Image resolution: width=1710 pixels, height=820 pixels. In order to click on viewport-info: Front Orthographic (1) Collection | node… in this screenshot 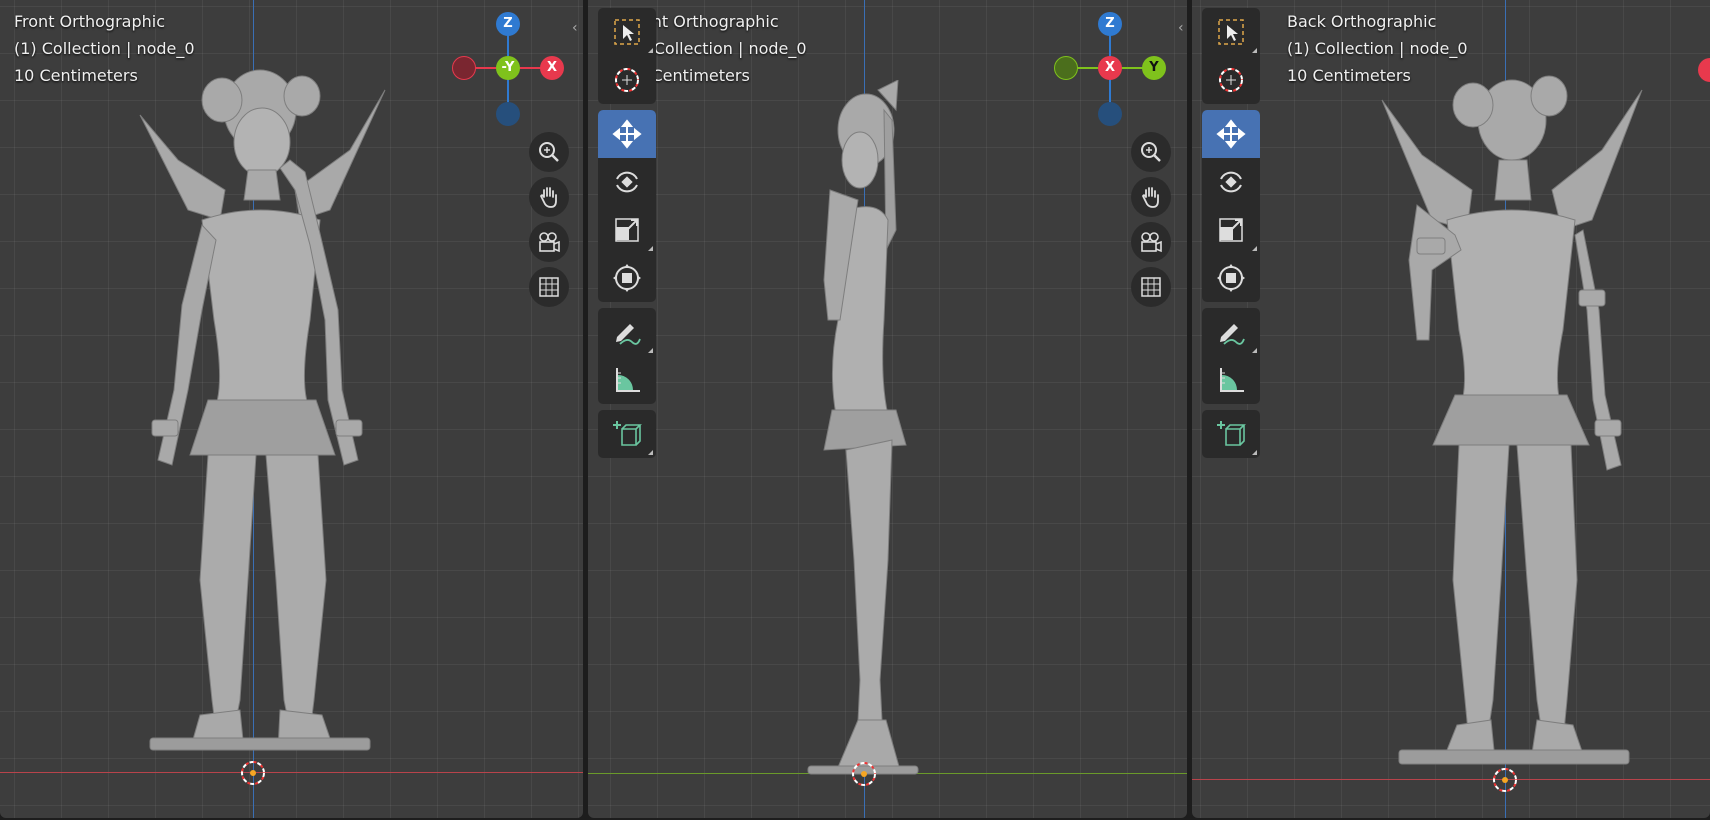, I will do `click(104, 48)`.